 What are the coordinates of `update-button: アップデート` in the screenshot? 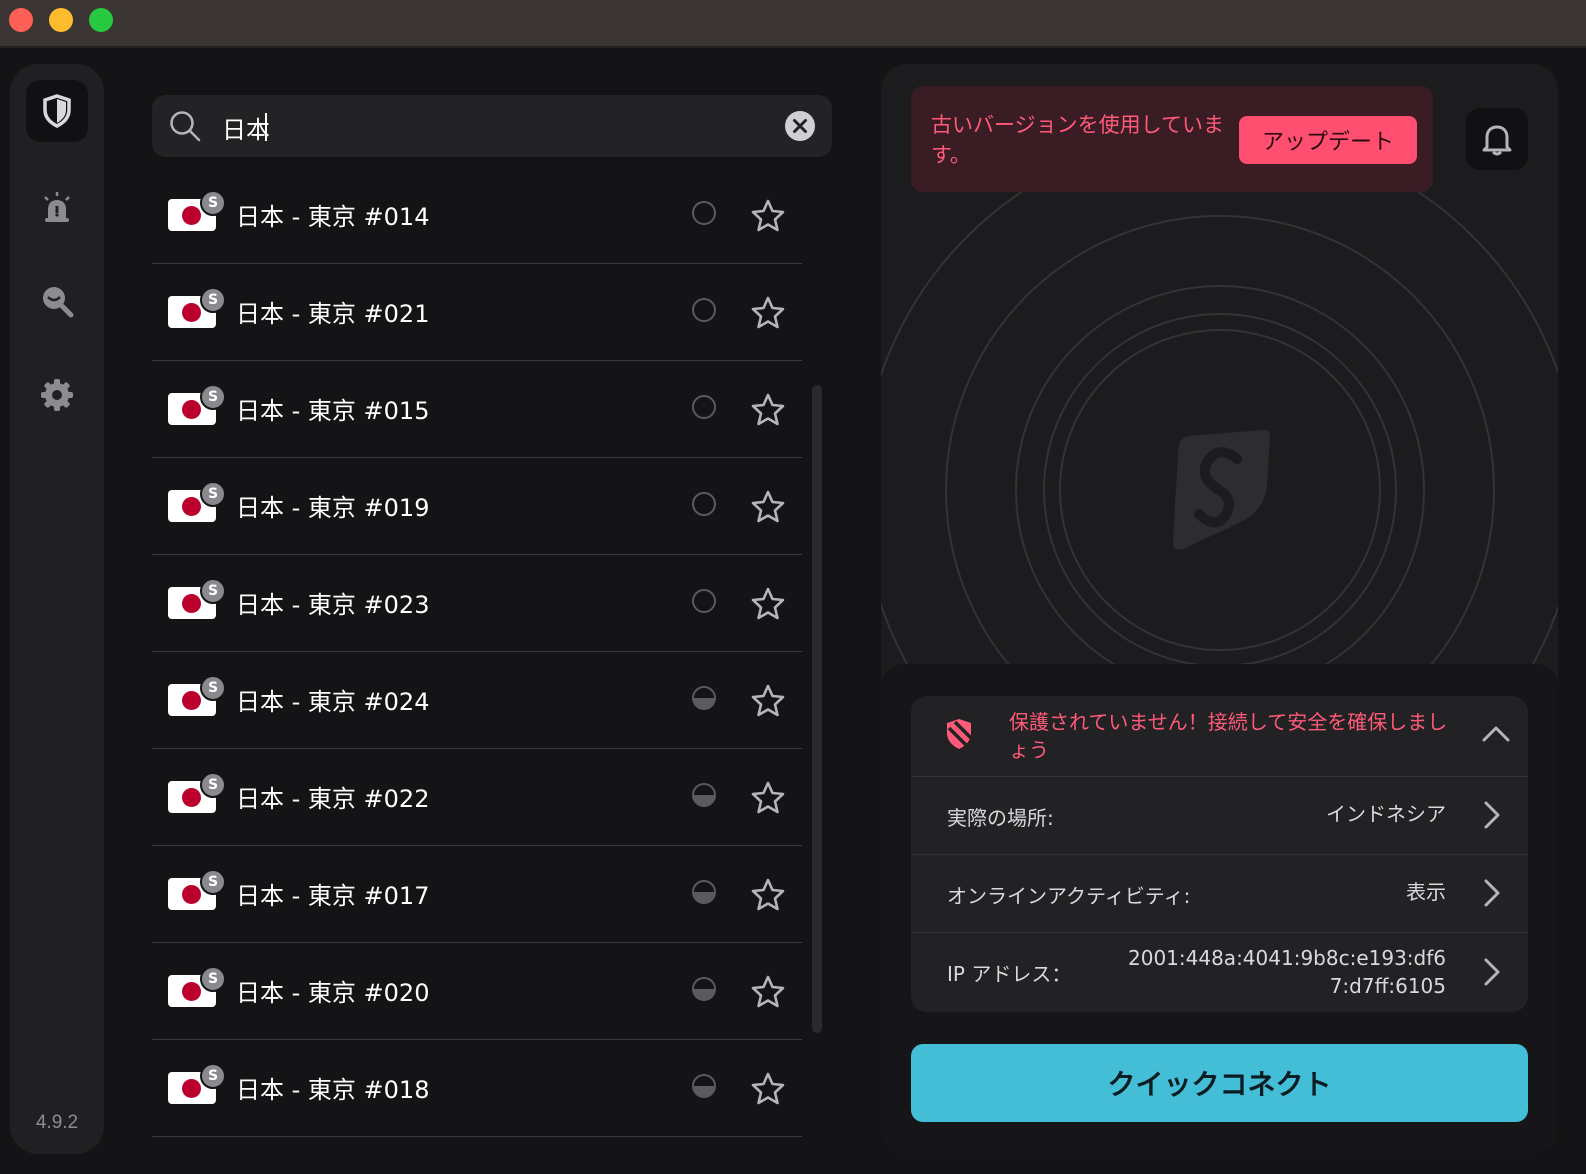 It's located at (1328, 140).